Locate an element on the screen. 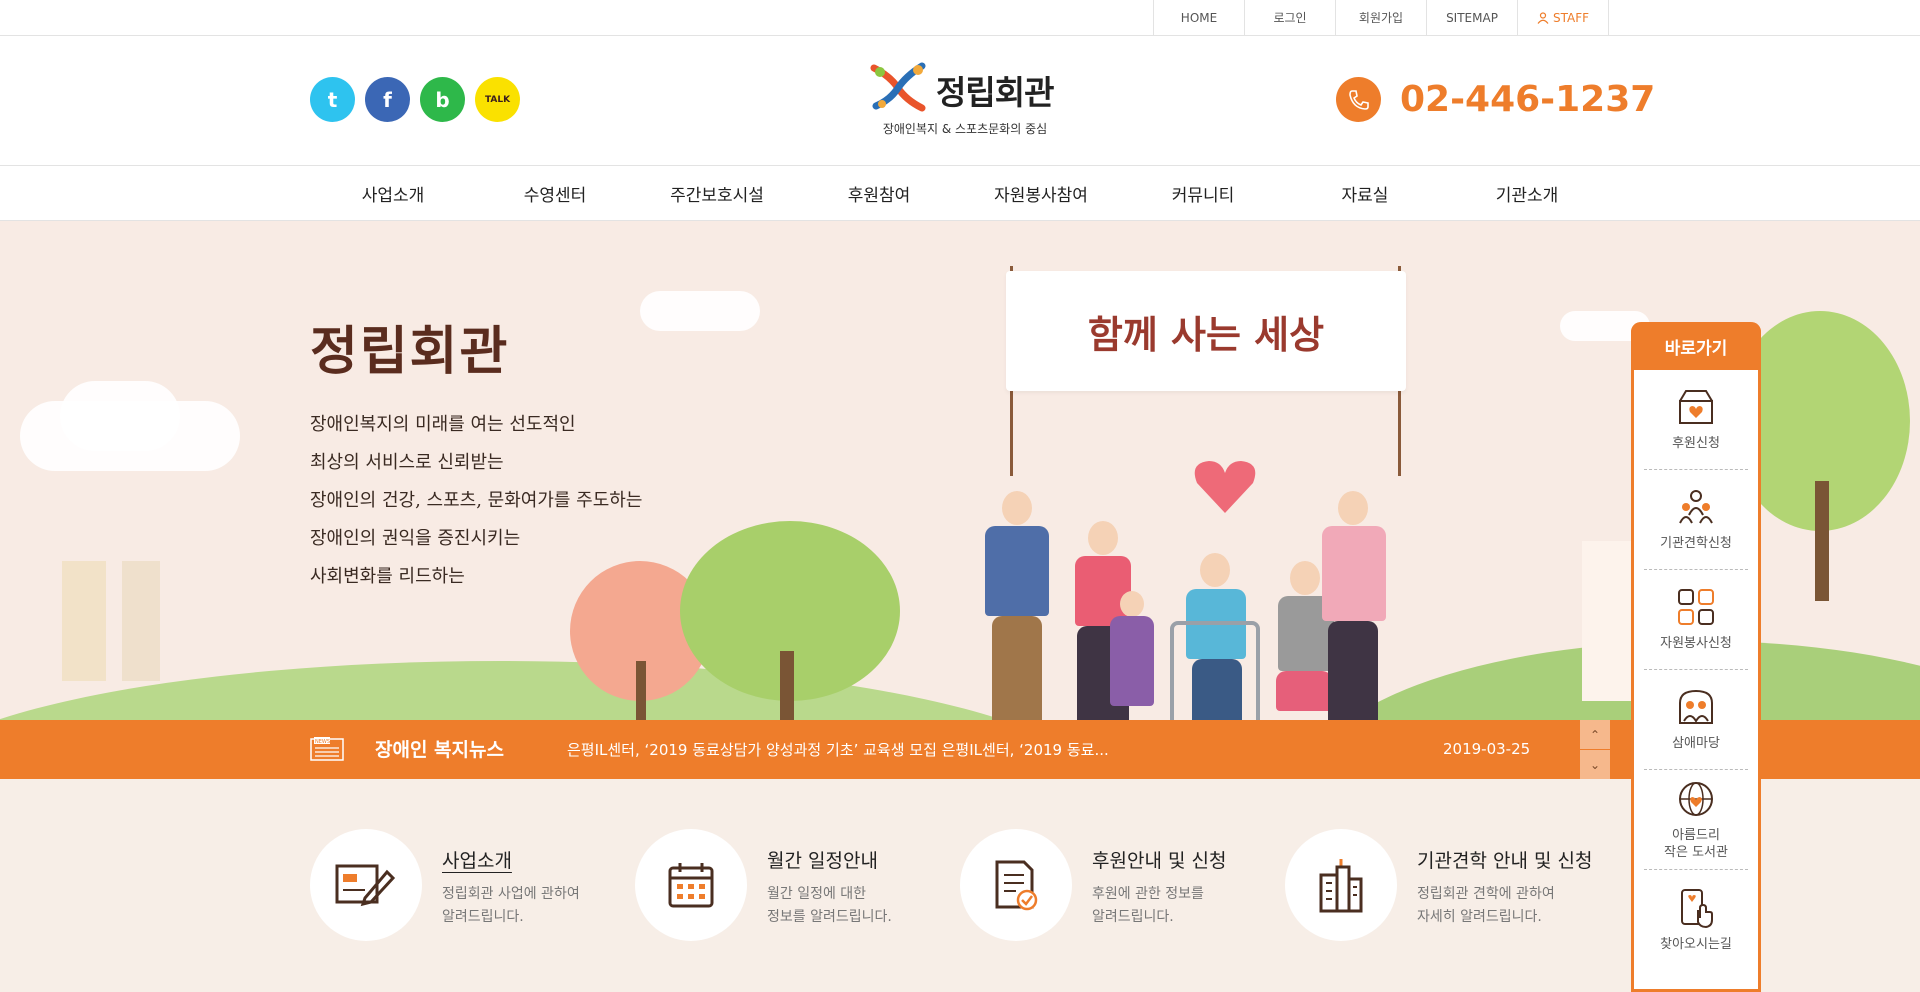 This screenshot has height=992, width=1920. quick-link-donation: 후원신청 is located at coordinates (1696, 420).